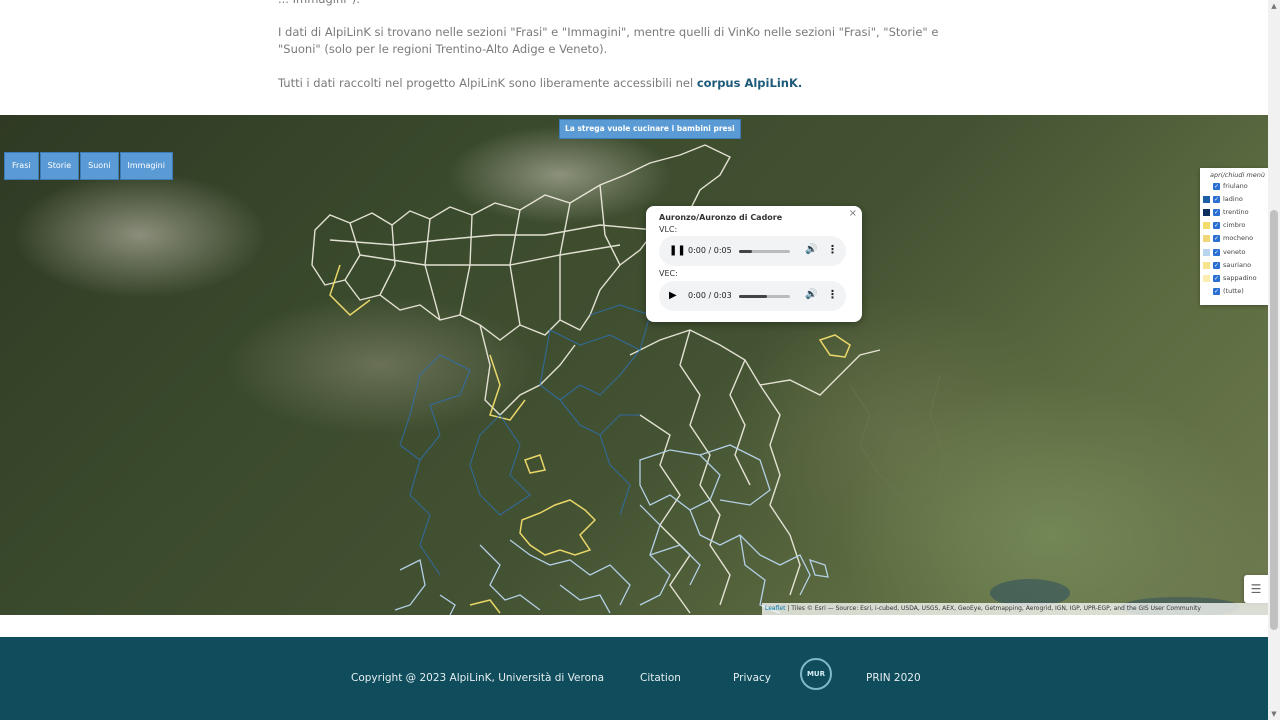  What do you see at coordinates (1240, 278) in the screenshot?
I see `legend-label: sappadino` at bounding box center [1240, 278].